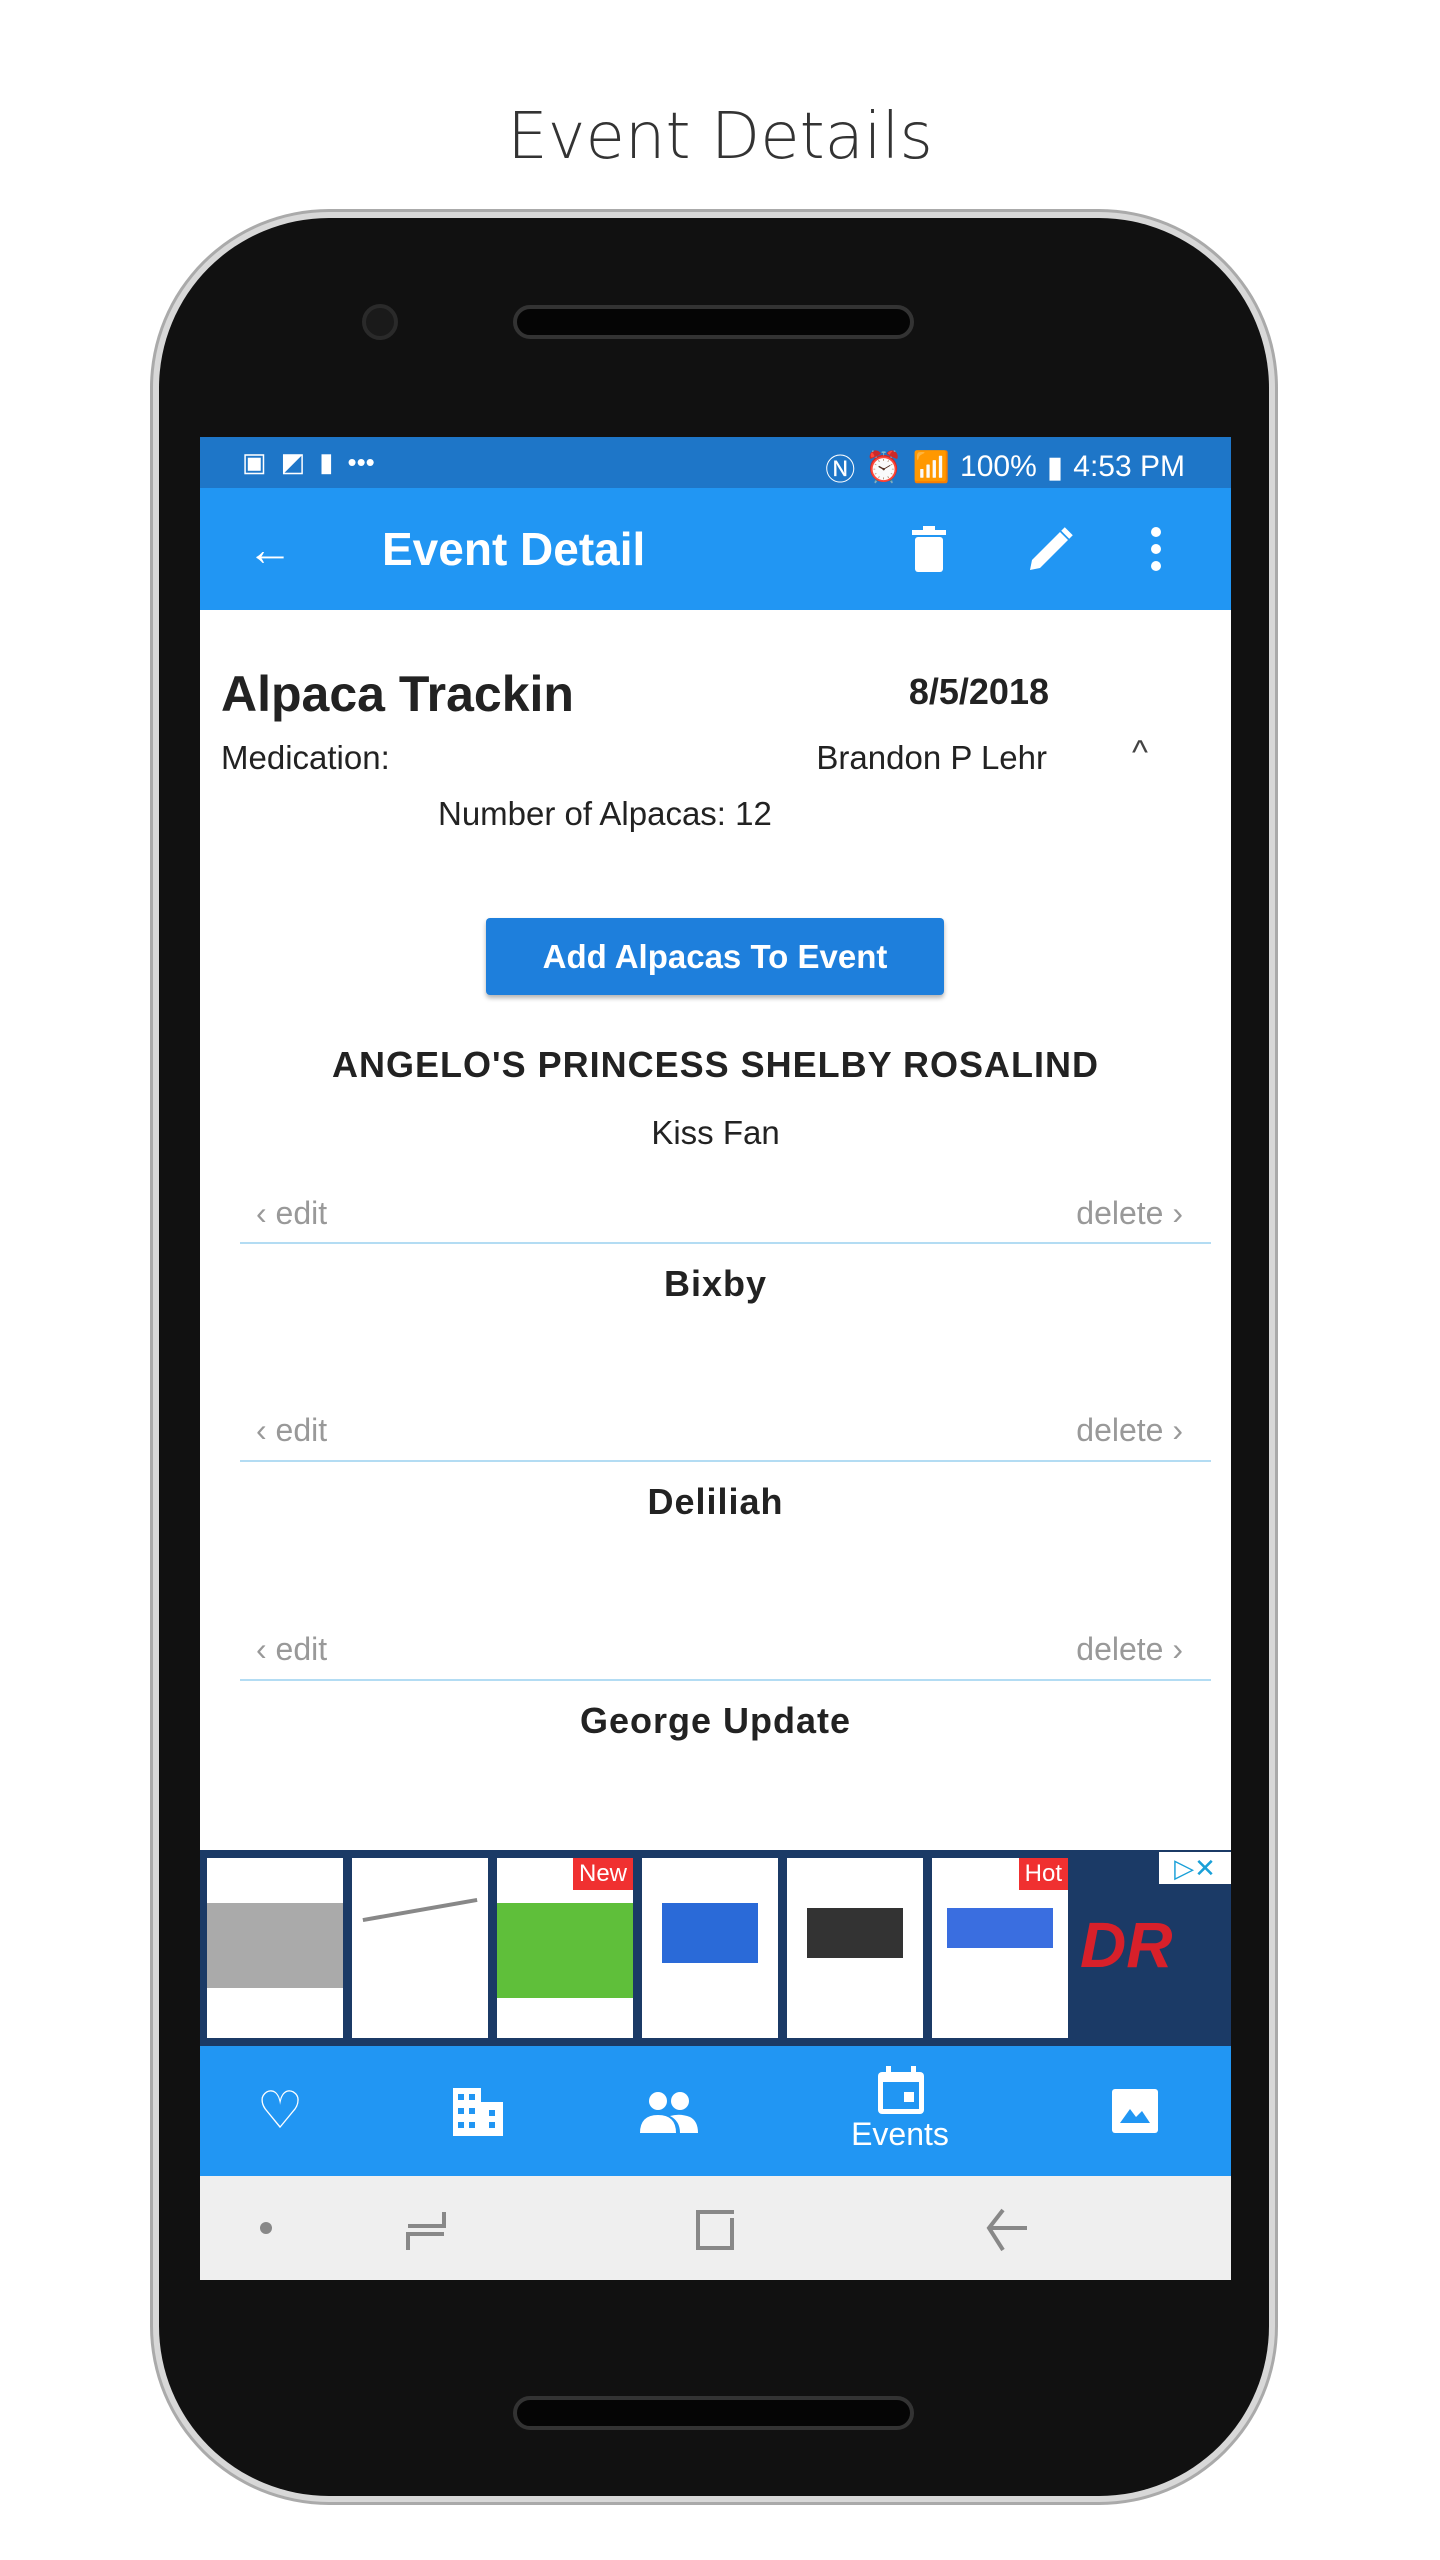 The height and width of the screenshot is (2560, 1440). What do you see at coordinates (715, 1502) in the screenshot?
I see `alpaca-name: Deliliah` at bounding box center [715, 1502].